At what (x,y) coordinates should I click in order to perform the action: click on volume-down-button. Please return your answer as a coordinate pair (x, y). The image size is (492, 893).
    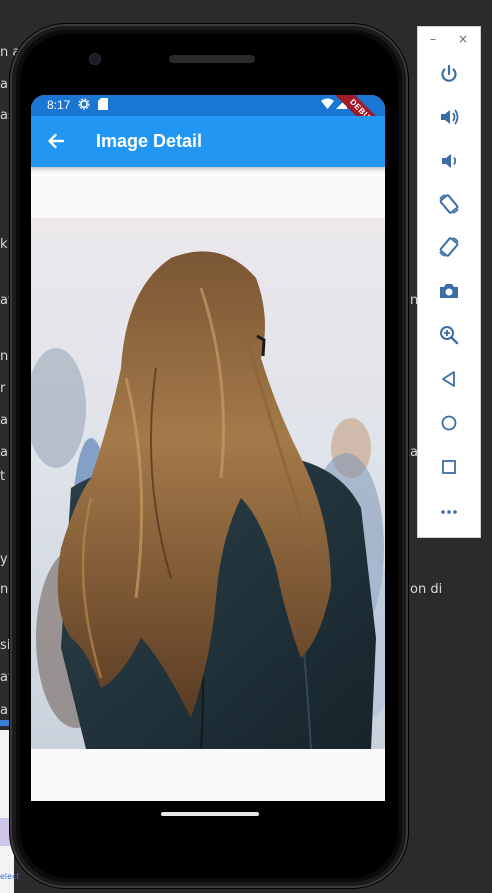
    Looking at the image, I should click on (449, 161).